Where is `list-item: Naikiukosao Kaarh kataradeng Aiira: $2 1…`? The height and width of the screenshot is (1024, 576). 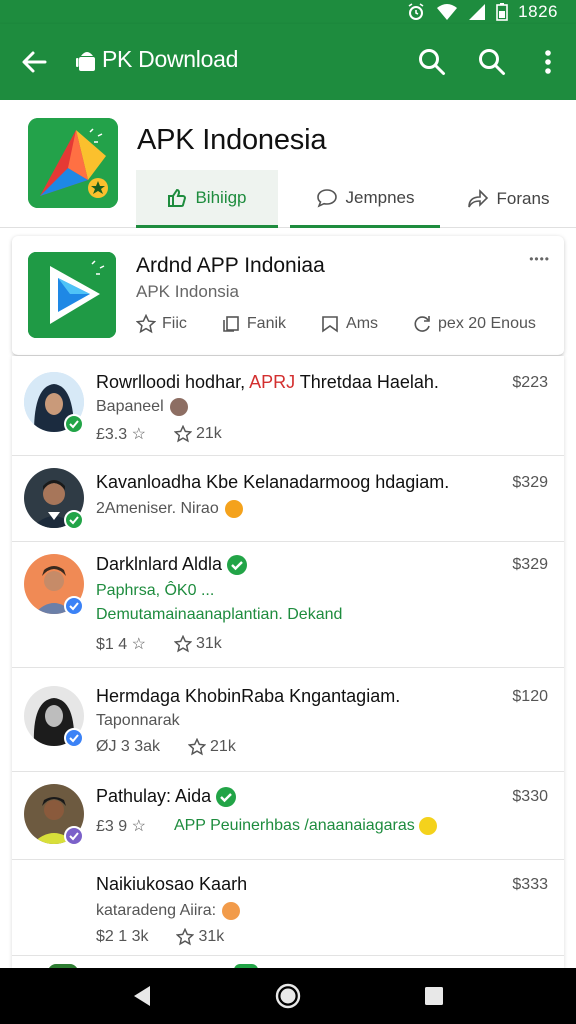
list-item: Naikiukosao Kaarh kataradeng Aiira: $2 1… is located at coordinates (288, 908).